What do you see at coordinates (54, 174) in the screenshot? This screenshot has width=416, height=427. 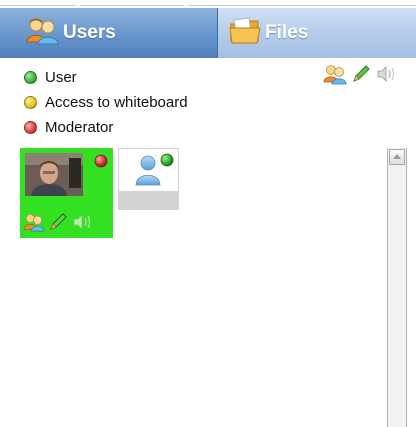 I see `webcam-video` at bounding box center [54, 174].